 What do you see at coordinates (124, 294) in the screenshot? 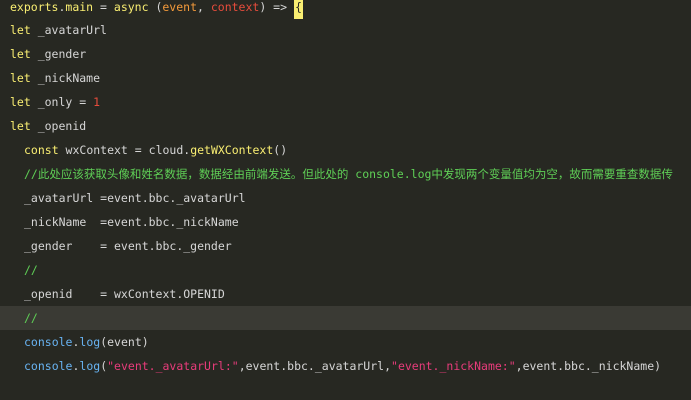
I see `assign-openid: _openid = wxContext.OPENID` at bounding box center [124, 294].